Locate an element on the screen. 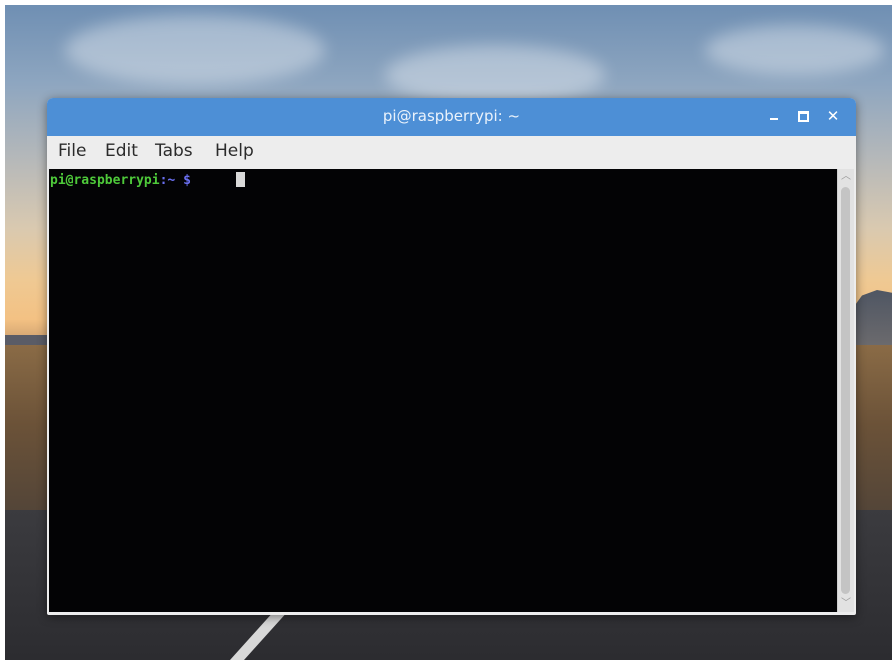 This screenshot has height=663, width=895. maximize-button is located at coordinates (803, 116).